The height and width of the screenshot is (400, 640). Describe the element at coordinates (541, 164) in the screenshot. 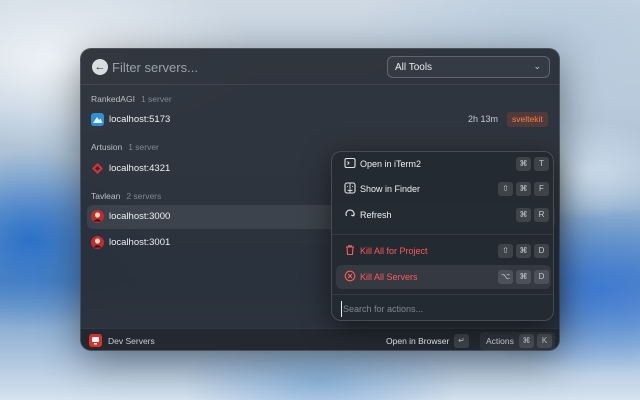

I see `t-key-hint: T` at that location.